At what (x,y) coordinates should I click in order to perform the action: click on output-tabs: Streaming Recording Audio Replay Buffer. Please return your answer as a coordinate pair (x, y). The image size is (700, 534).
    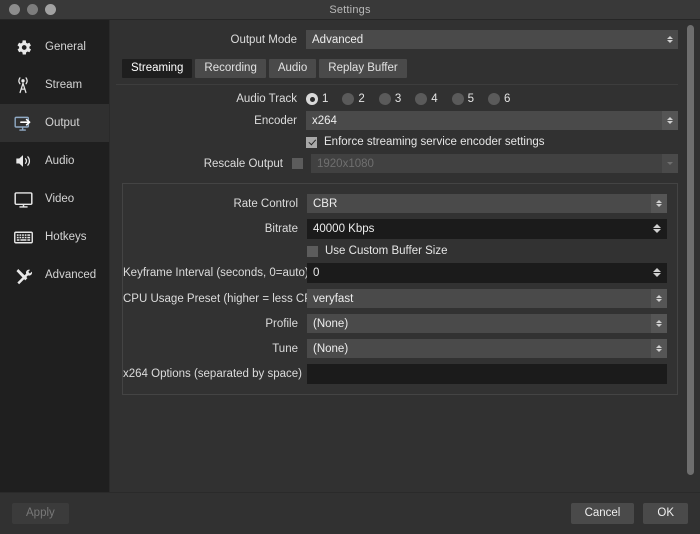
    Looking at the image, I should click on (400, 68).